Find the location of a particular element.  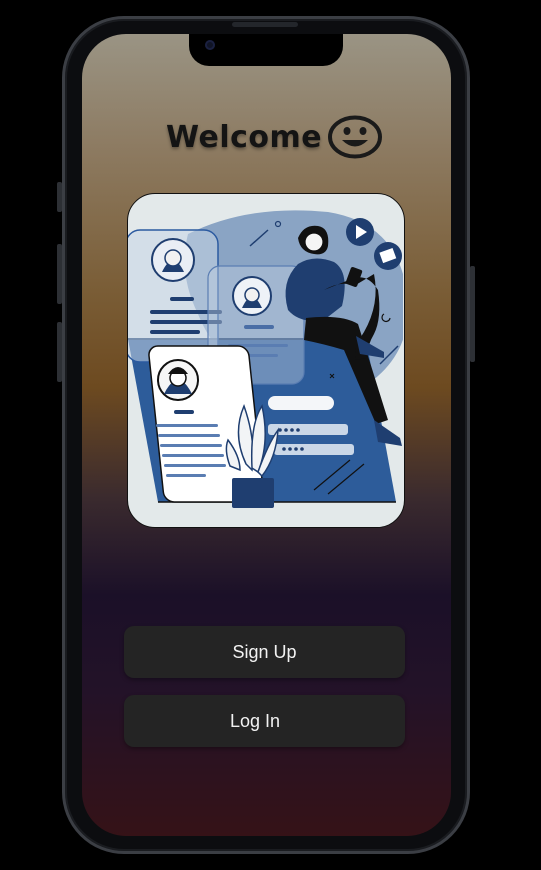

log-in-button: Log In is located at coordinates (264, 721).